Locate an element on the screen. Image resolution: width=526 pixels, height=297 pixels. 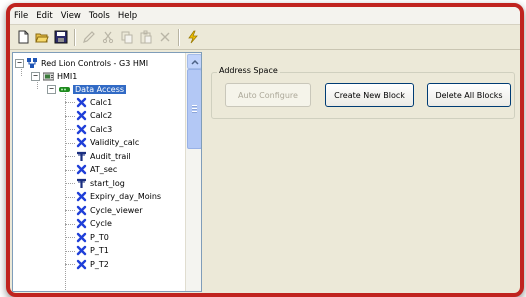
tree-item-label: Cycle_viewer is located at coordinates (116, 210).